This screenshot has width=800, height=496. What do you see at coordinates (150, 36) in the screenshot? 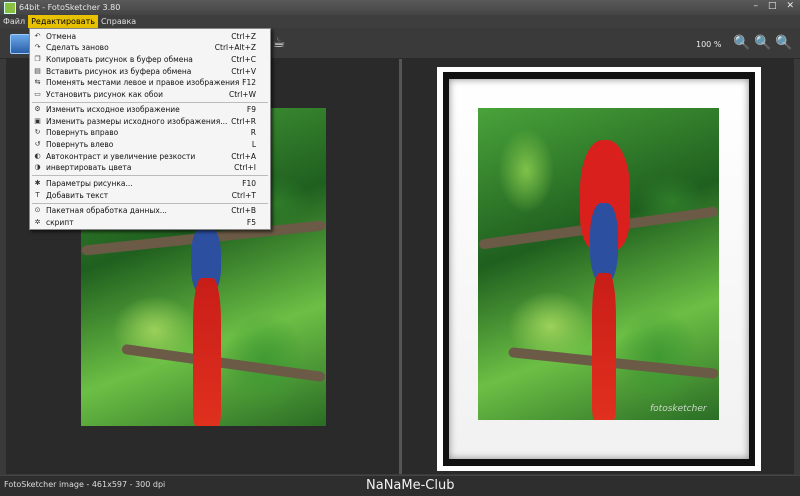
I see `menu-item-undo: ↶ Отмена Ctrl+Z` at bounding box center [150, 36].